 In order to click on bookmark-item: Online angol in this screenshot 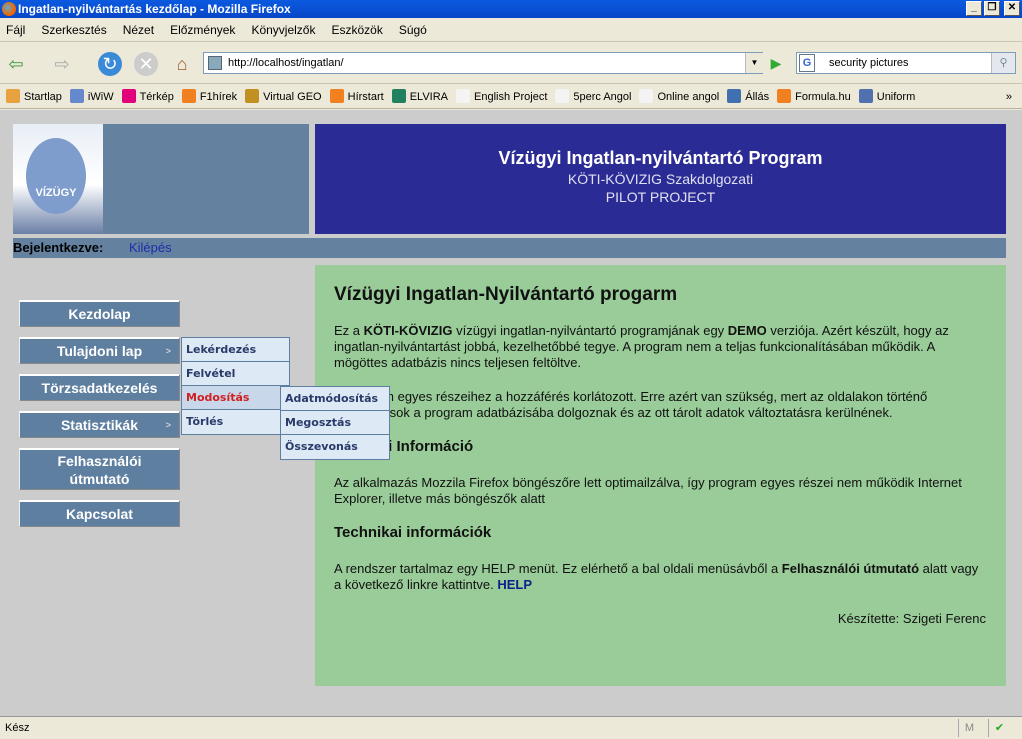, I will do `click(679, 97)`.